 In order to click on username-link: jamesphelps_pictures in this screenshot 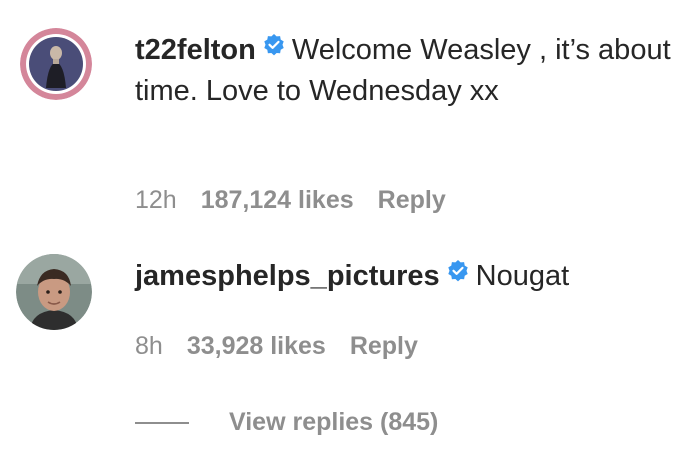, I will do `click(287, 276)`.